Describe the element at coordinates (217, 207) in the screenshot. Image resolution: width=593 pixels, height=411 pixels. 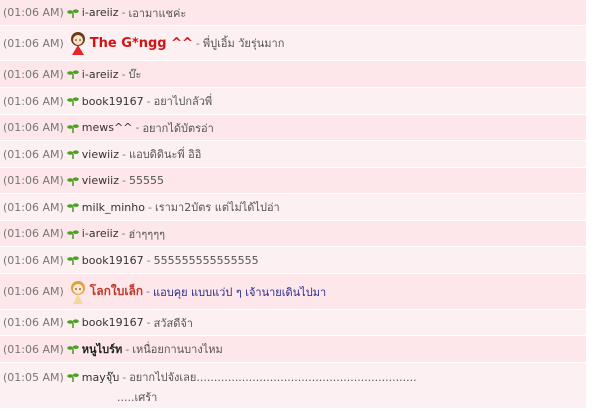
I see `message-text: เรามา2บัตร แต่ไม่ได้ไปอ่า` at that location.